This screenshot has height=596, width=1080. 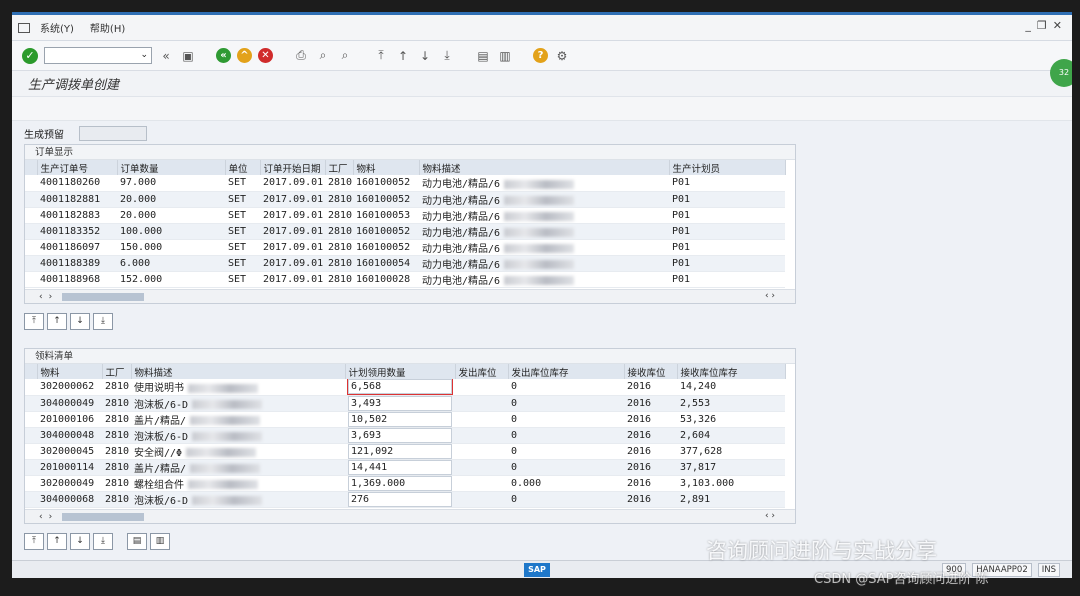 What do you see at coordinates (410, 296) in the screenshot?
I see `orders-hscroll: ‹ › ‹ ›` at bounding box center [410, 296].